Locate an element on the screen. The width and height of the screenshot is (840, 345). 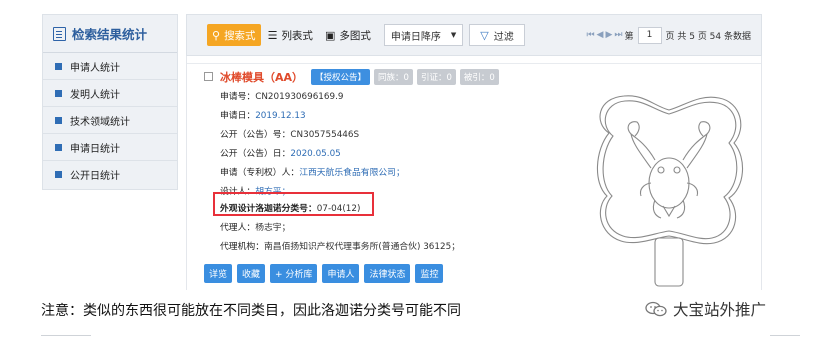
watermark: 大宝站外推广 is located at coordinates (705, 309).